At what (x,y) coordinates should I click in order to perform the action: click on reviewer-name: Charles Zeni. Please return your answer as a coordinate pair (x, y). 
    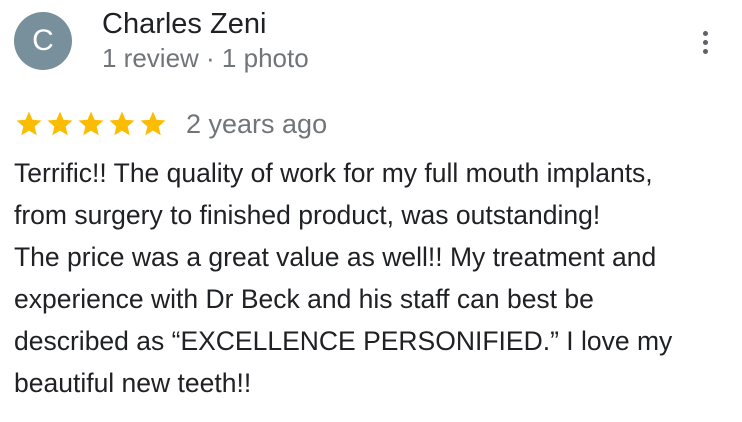
    Looking at the image, I should click on (184, 24).